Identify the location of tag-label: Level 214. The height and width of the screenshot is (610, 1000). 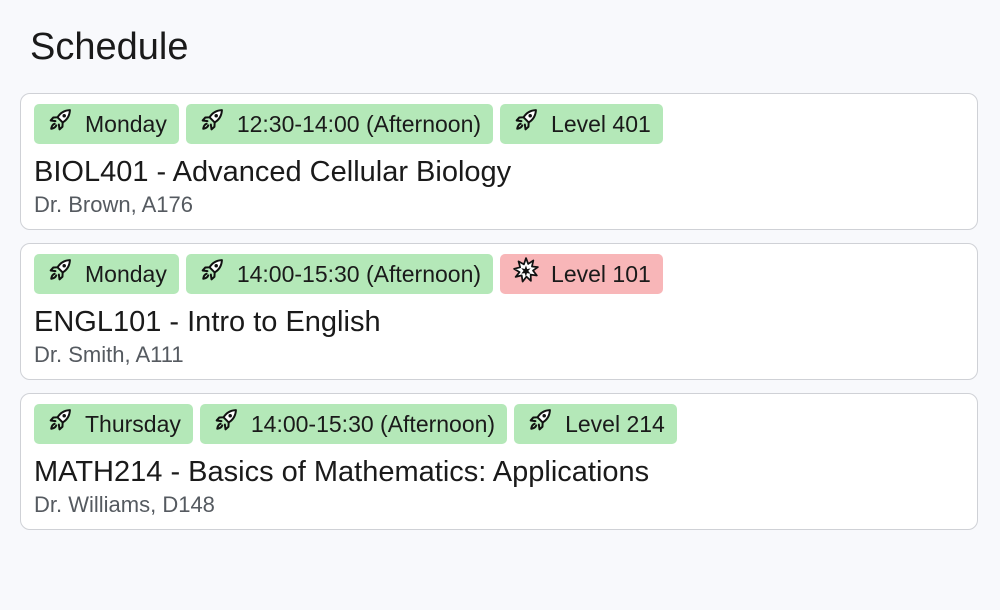
(615, 423).